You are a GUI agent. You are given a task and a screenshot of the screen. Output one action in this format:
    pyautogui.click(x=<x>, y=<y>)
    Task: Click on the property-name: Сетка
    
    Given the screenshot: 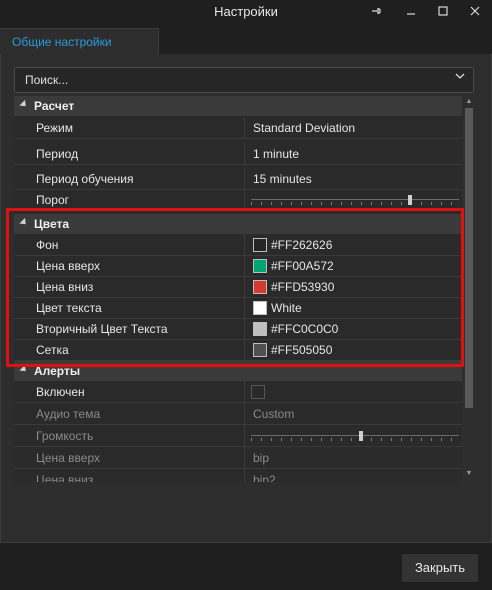 What is the action you would take?
    pyautogui.click(x=52, y=350)
    